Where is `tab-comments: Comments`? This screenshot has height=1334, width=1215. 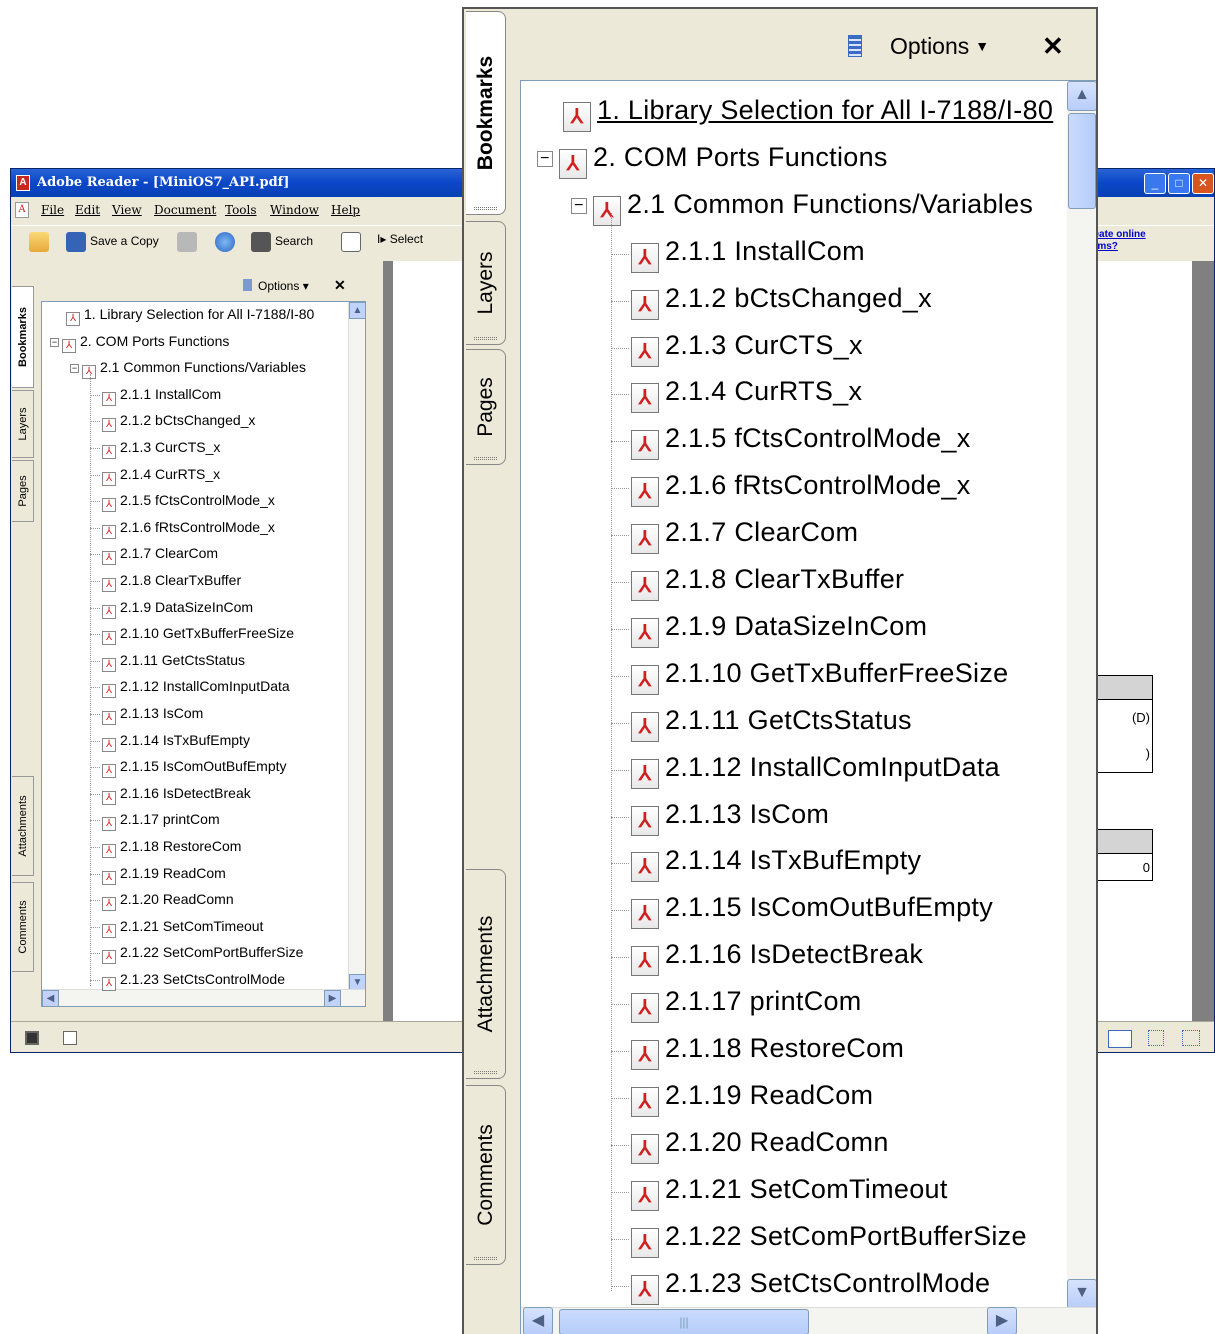
tab-comments: Comments is located at coordinates (486, 1175).